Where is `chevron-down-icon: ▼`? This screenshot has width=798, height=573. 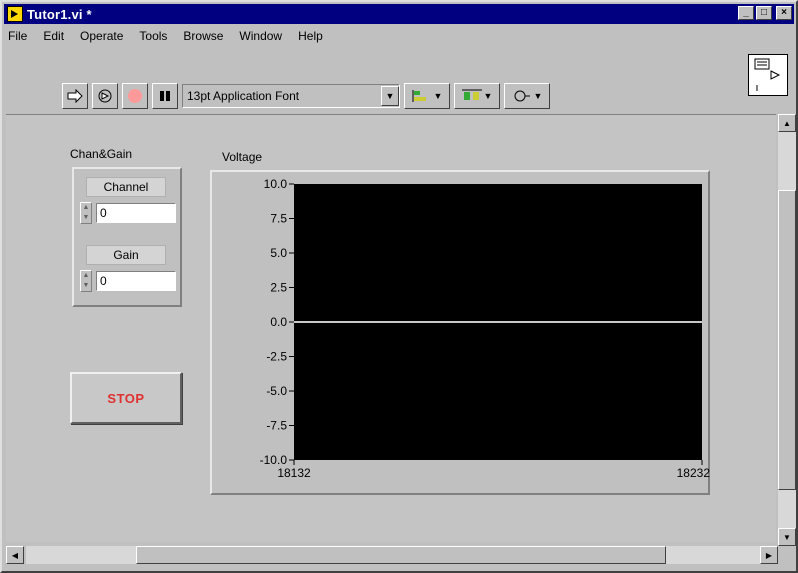
chevron-down-icon: ▼ is located at coordinates (390, 96).